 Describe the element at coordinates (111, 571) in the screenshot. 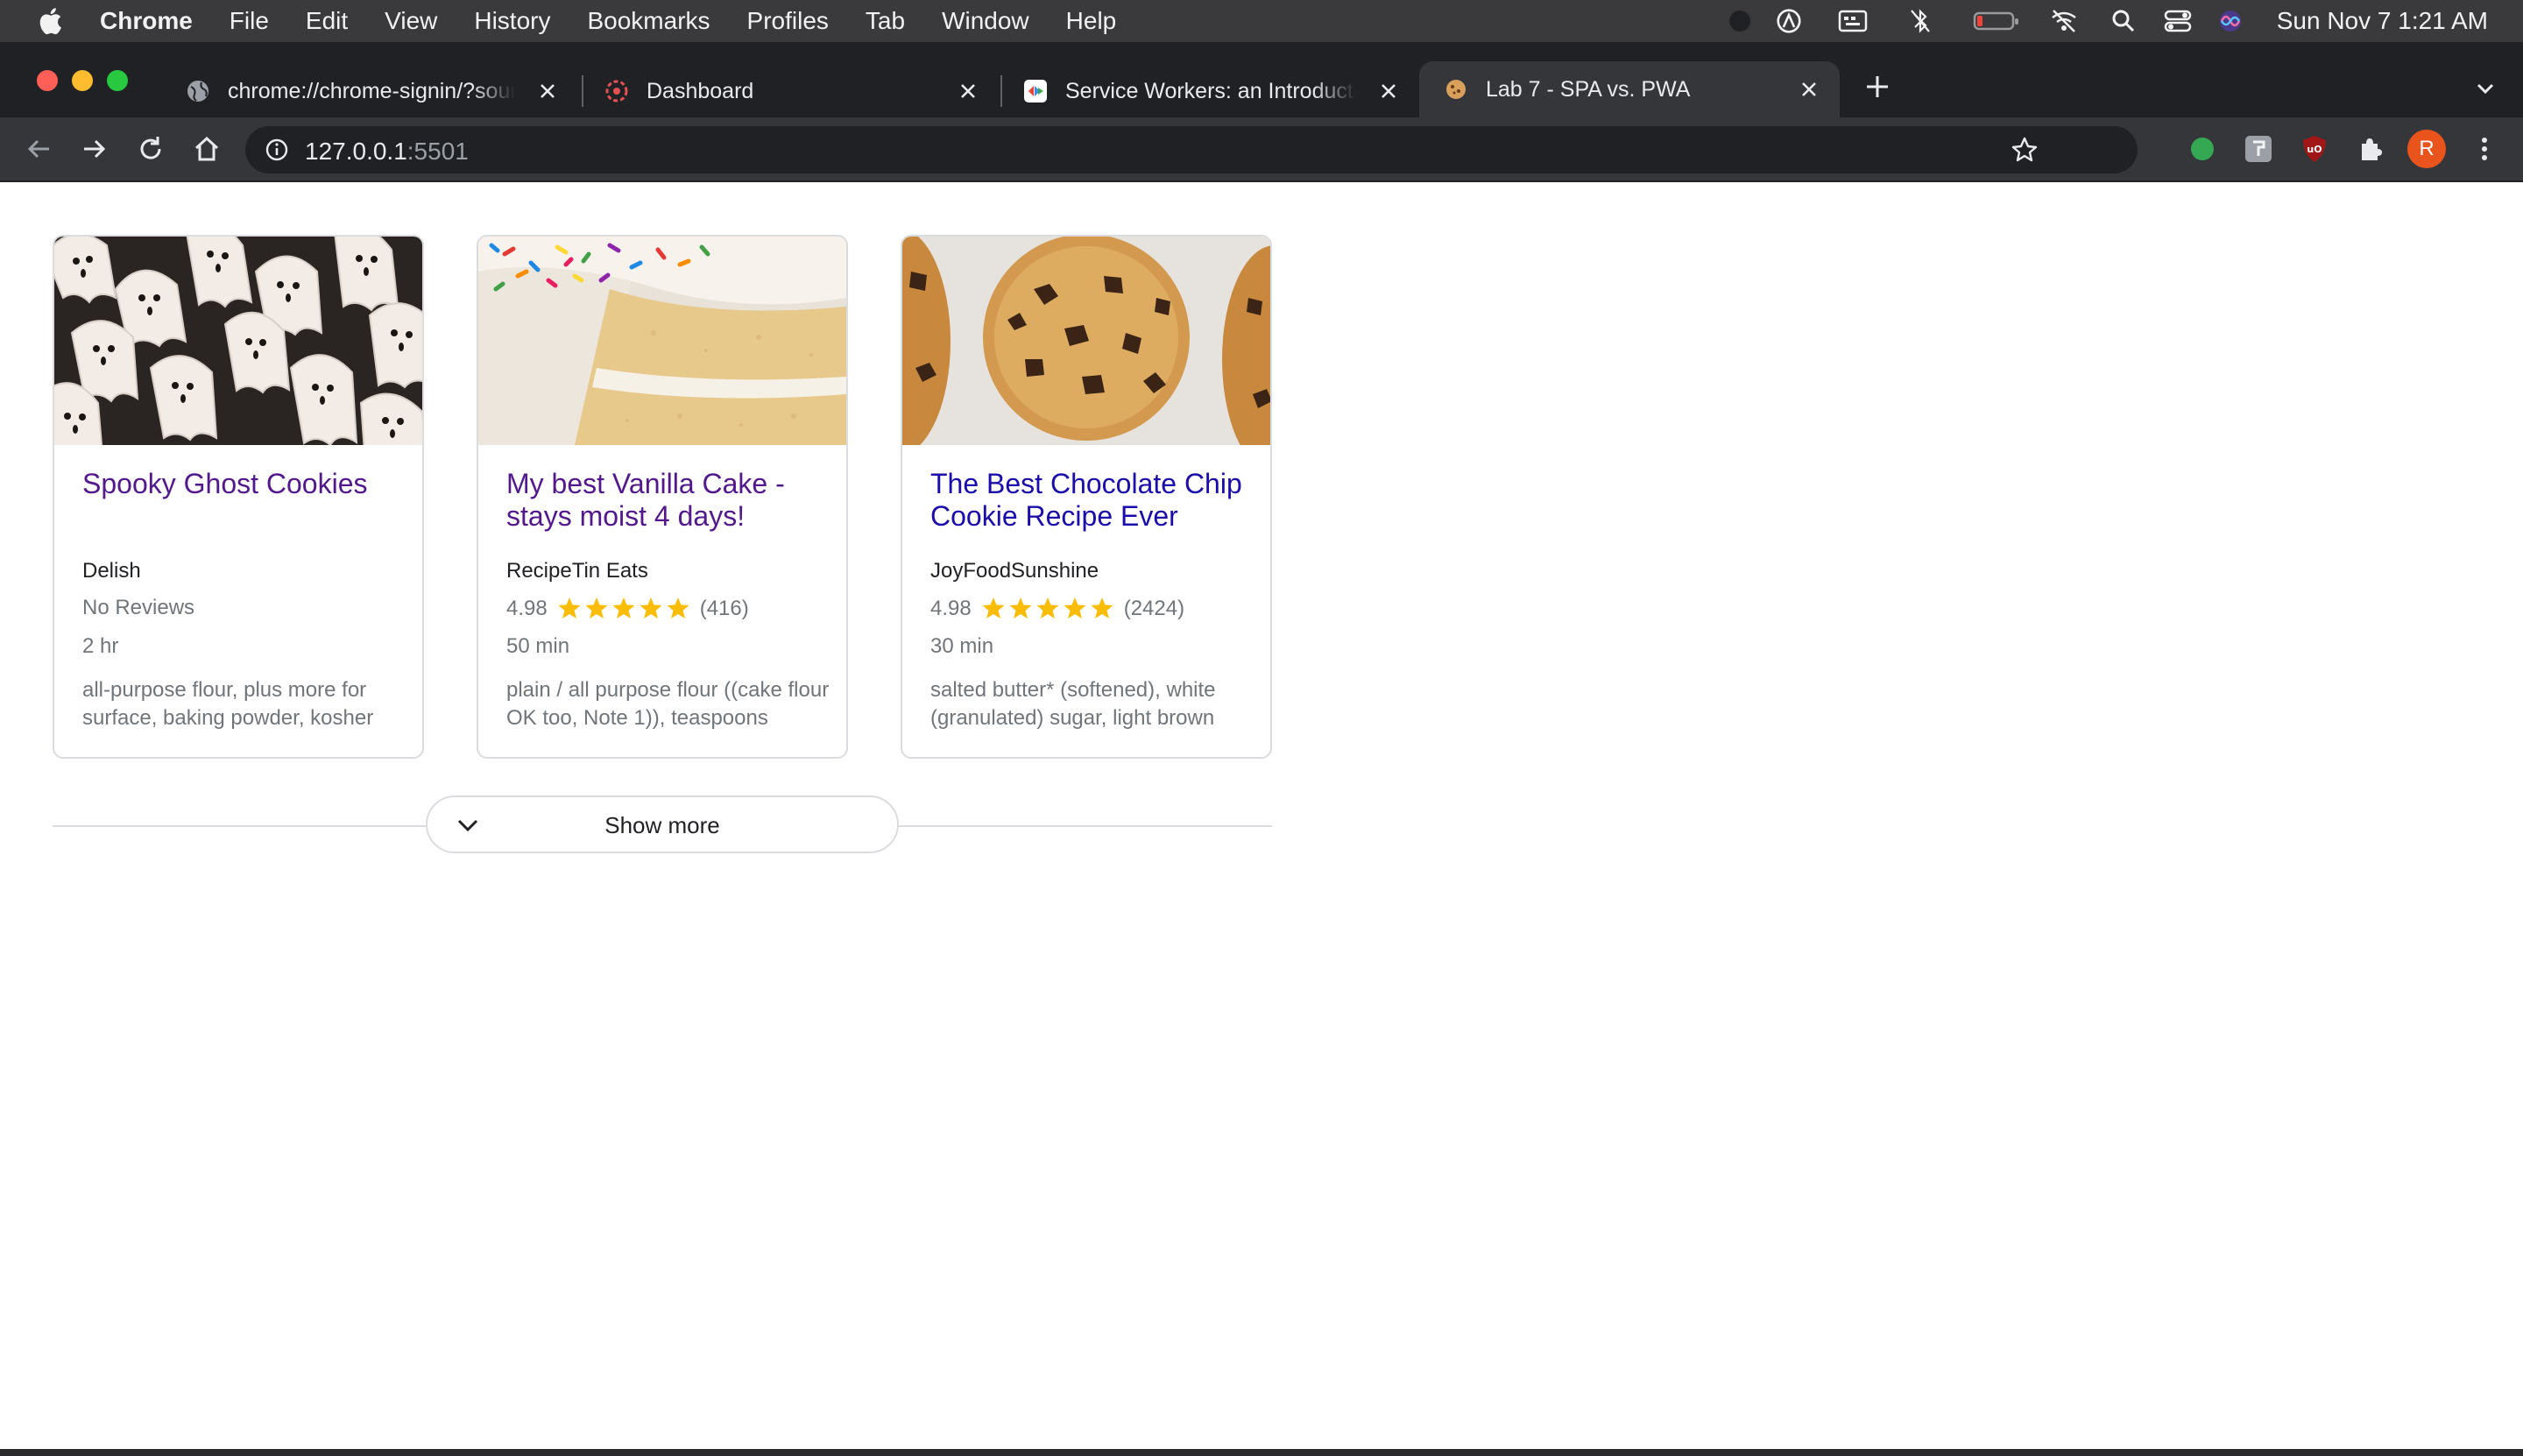

I see `recipe-source: Delish` at that location.